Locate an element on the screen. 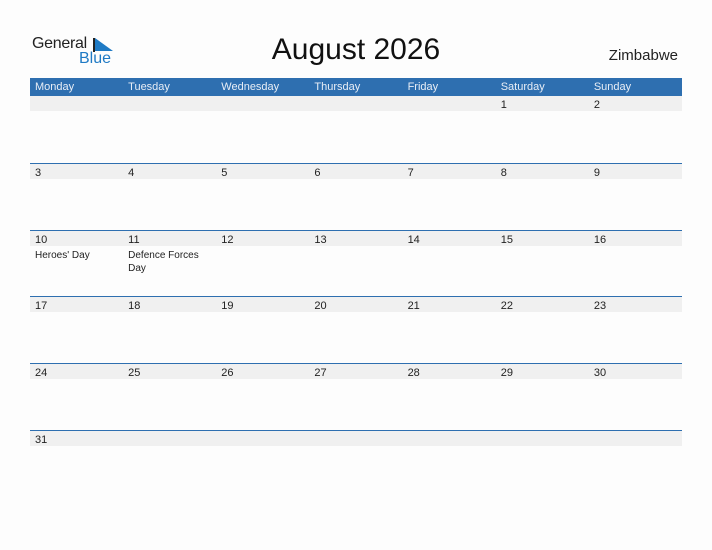 Image resolution: width=712 pixels, height=550 pixels. day-cell: 20 is located at coordinates (355, 306).